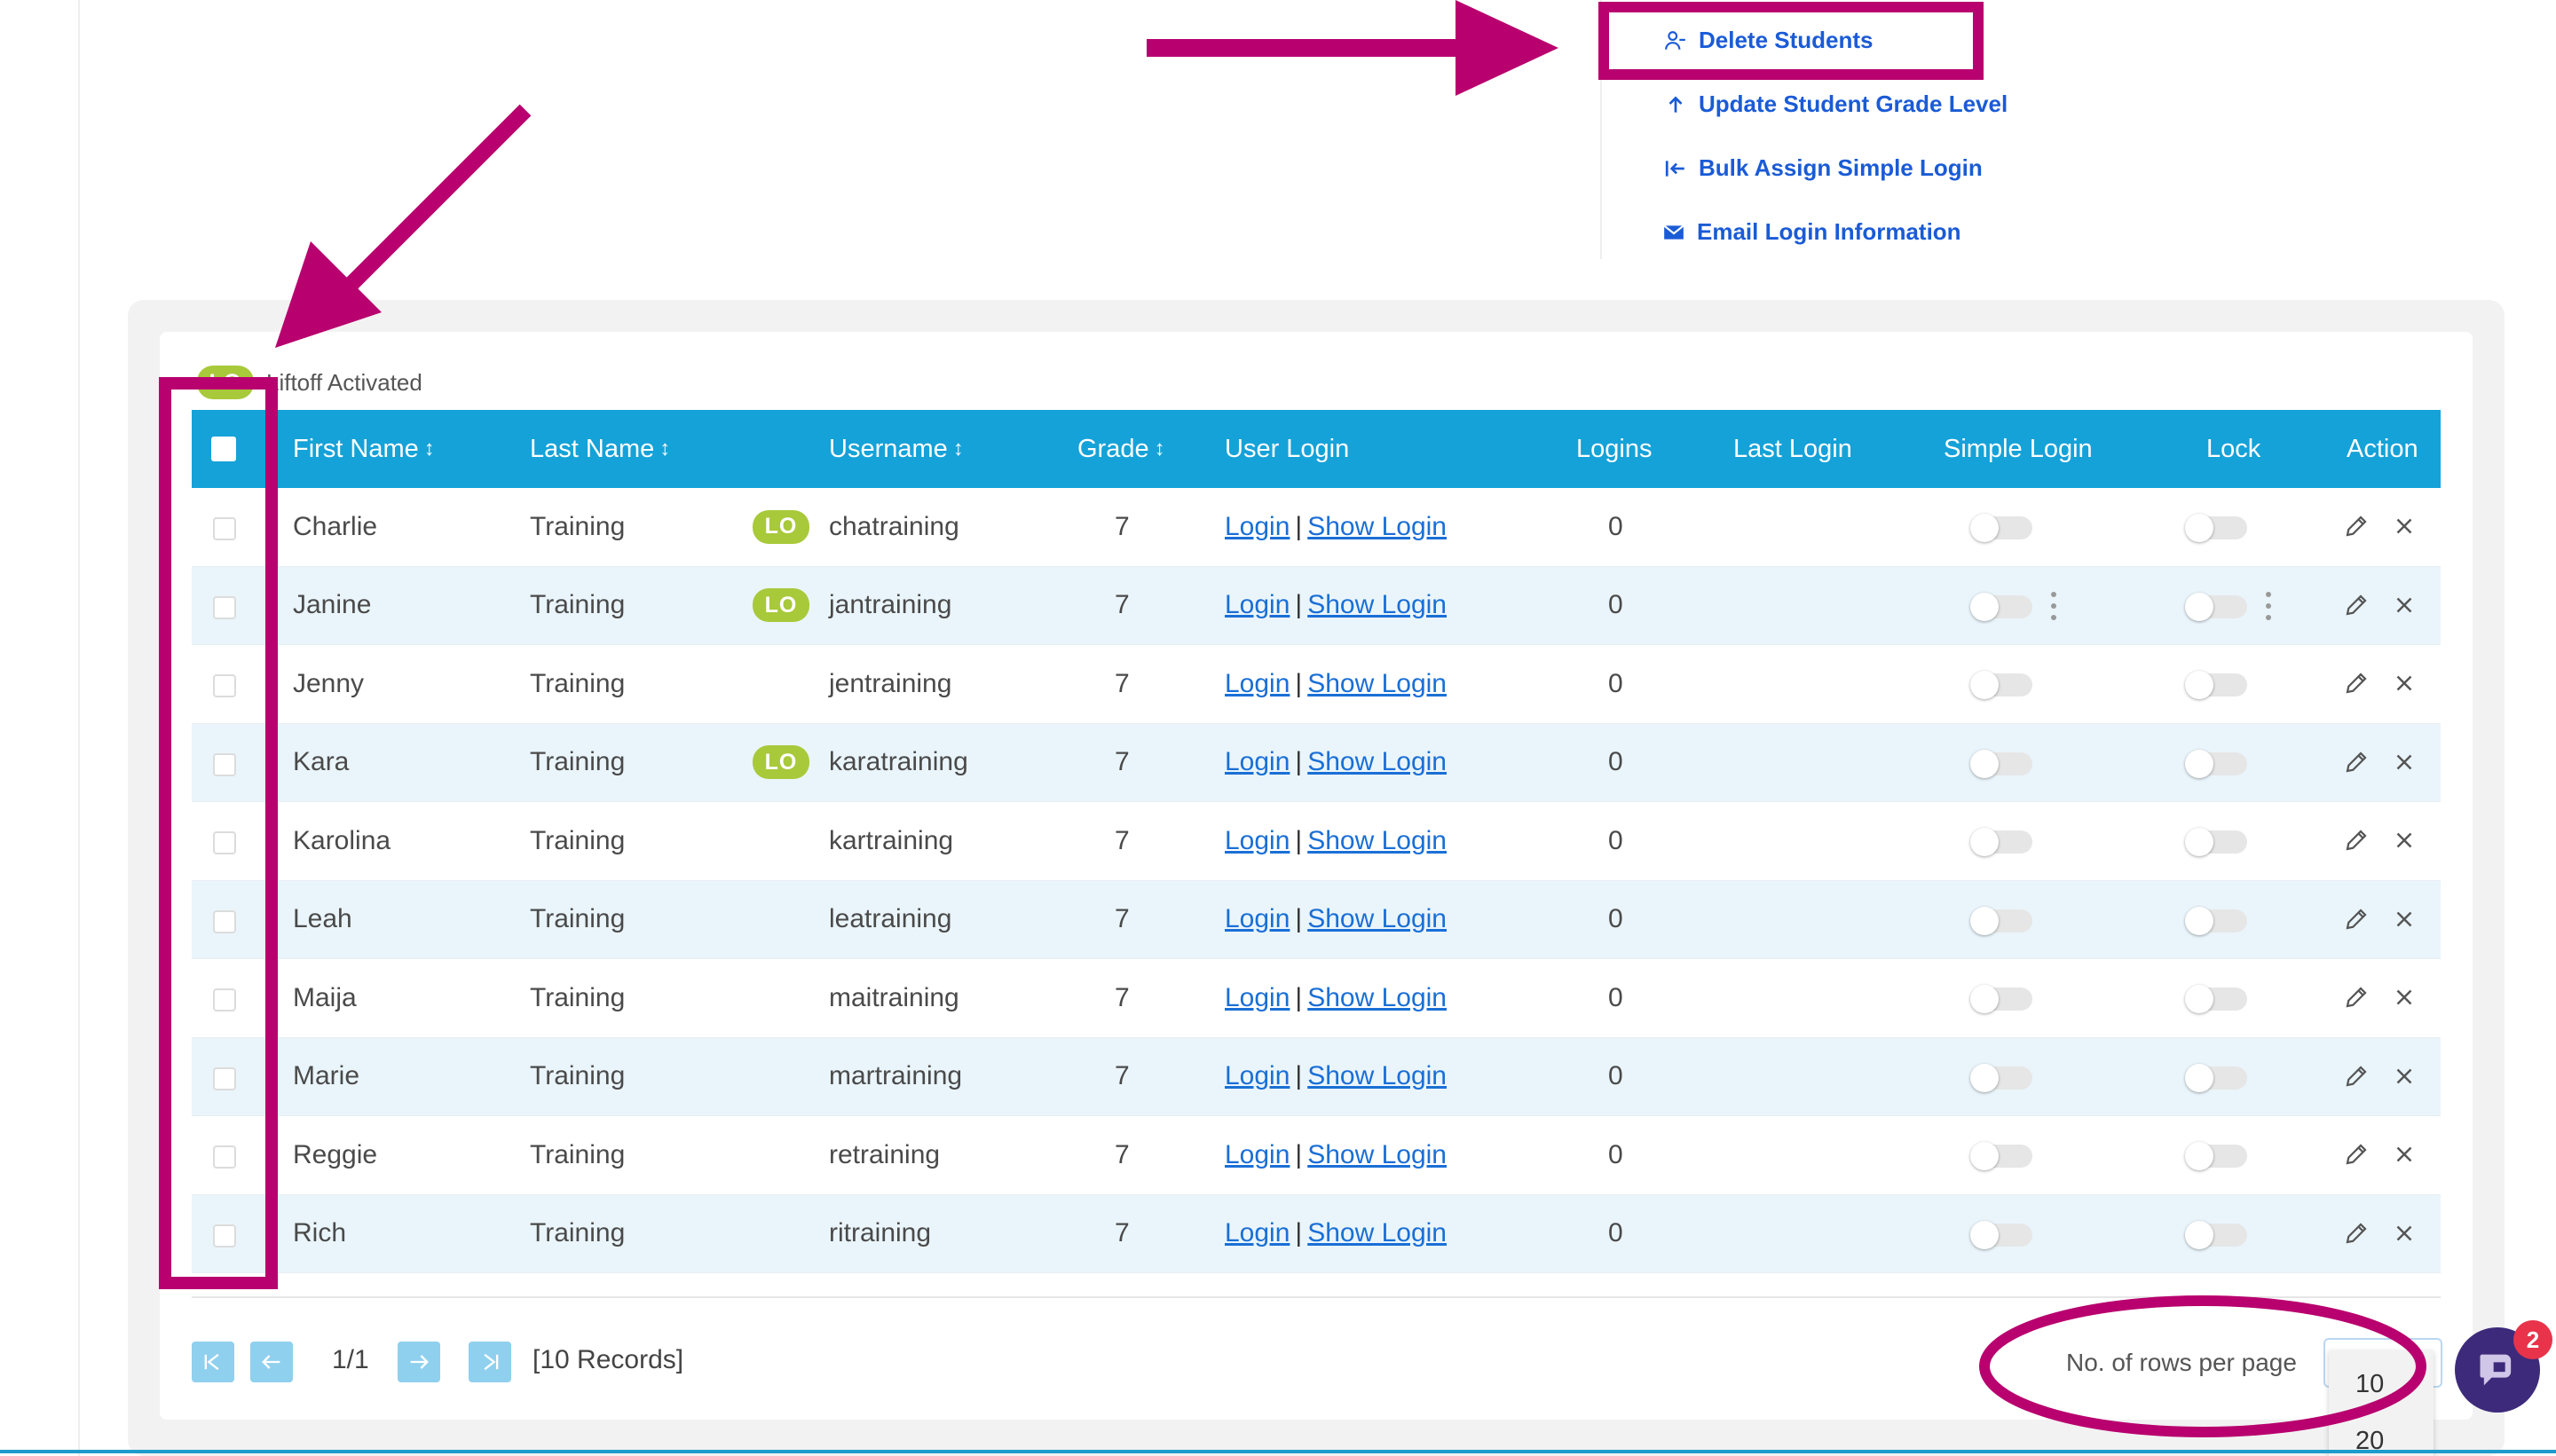 The height and width of the screenshot is (1456, 2556). I want to click on username-cell: chatraining, so click(894, 526).